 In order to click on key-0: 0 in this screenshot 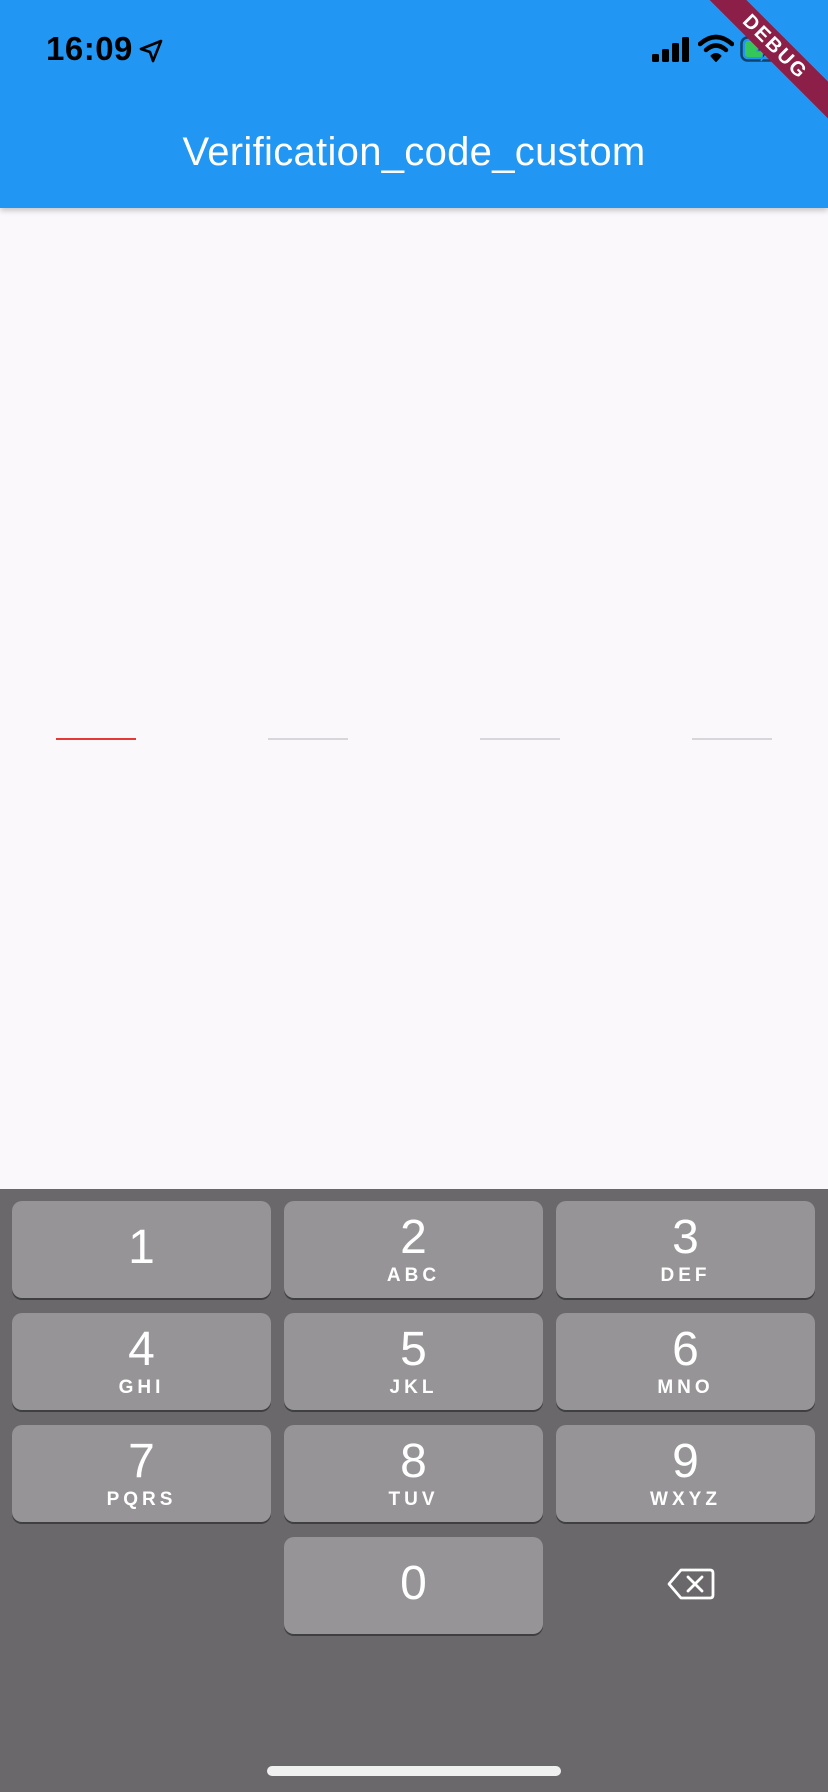, I will do `click(413, 1585)`.